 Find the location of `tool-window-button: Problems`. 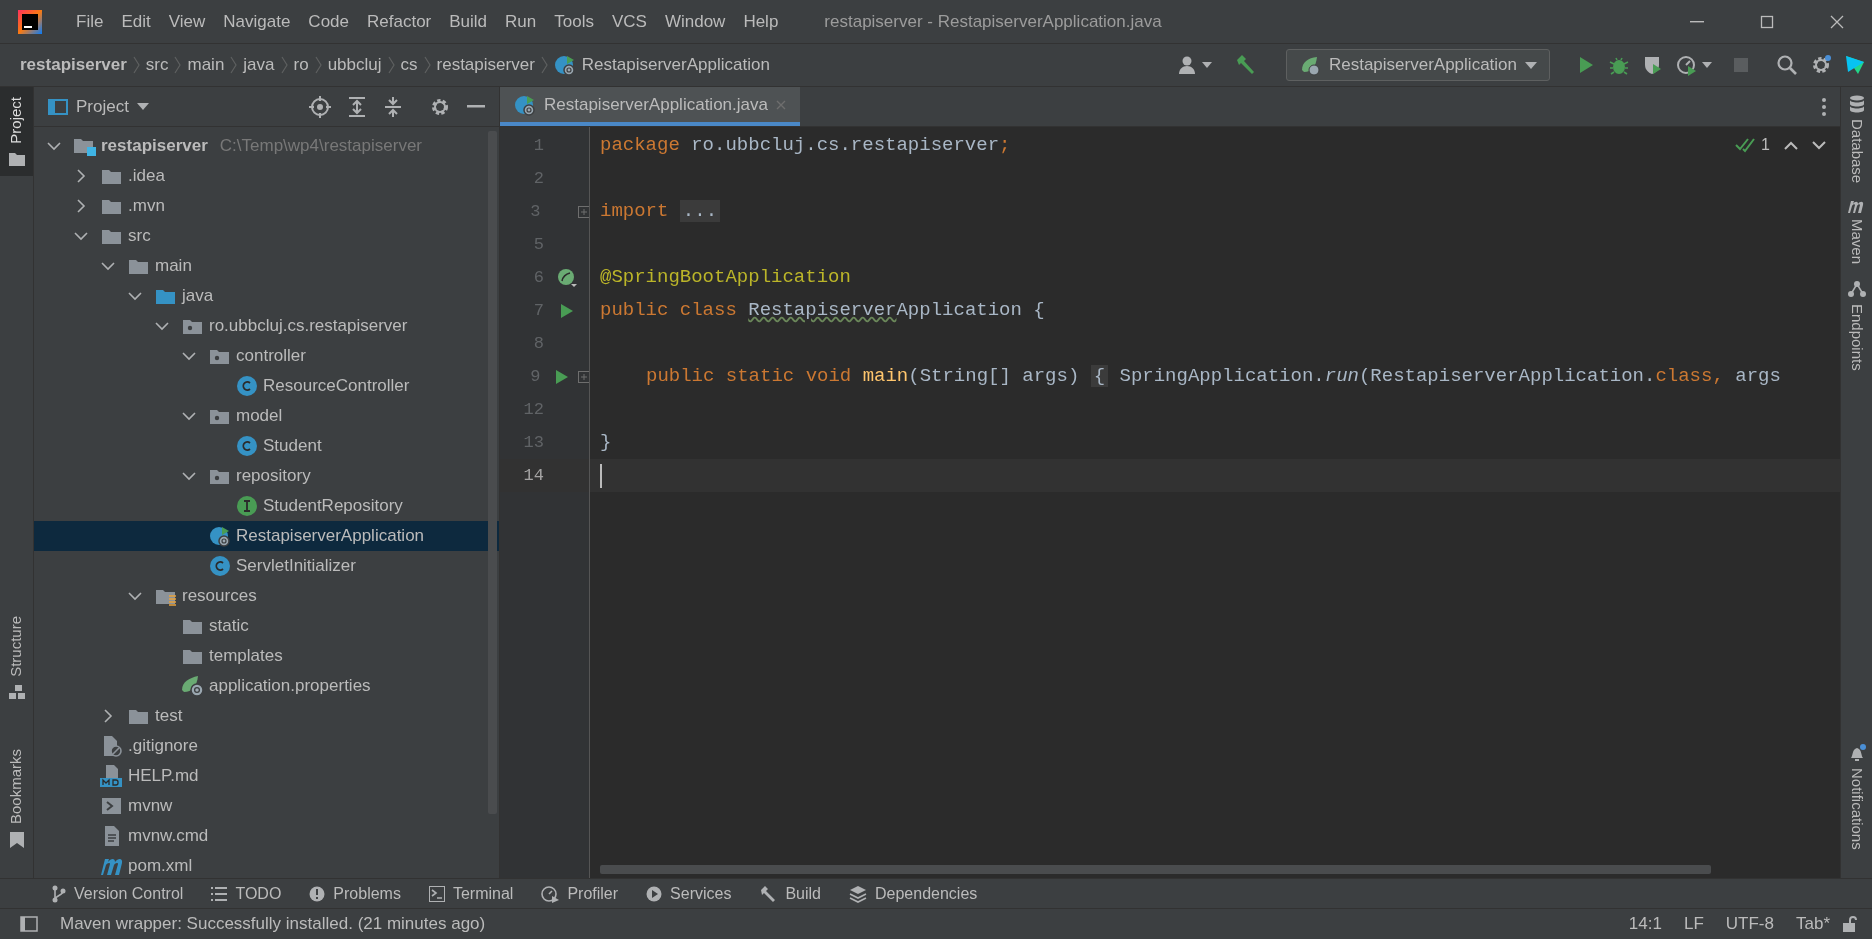

tool-window-button: Problems is located at coordinates (355, 893).